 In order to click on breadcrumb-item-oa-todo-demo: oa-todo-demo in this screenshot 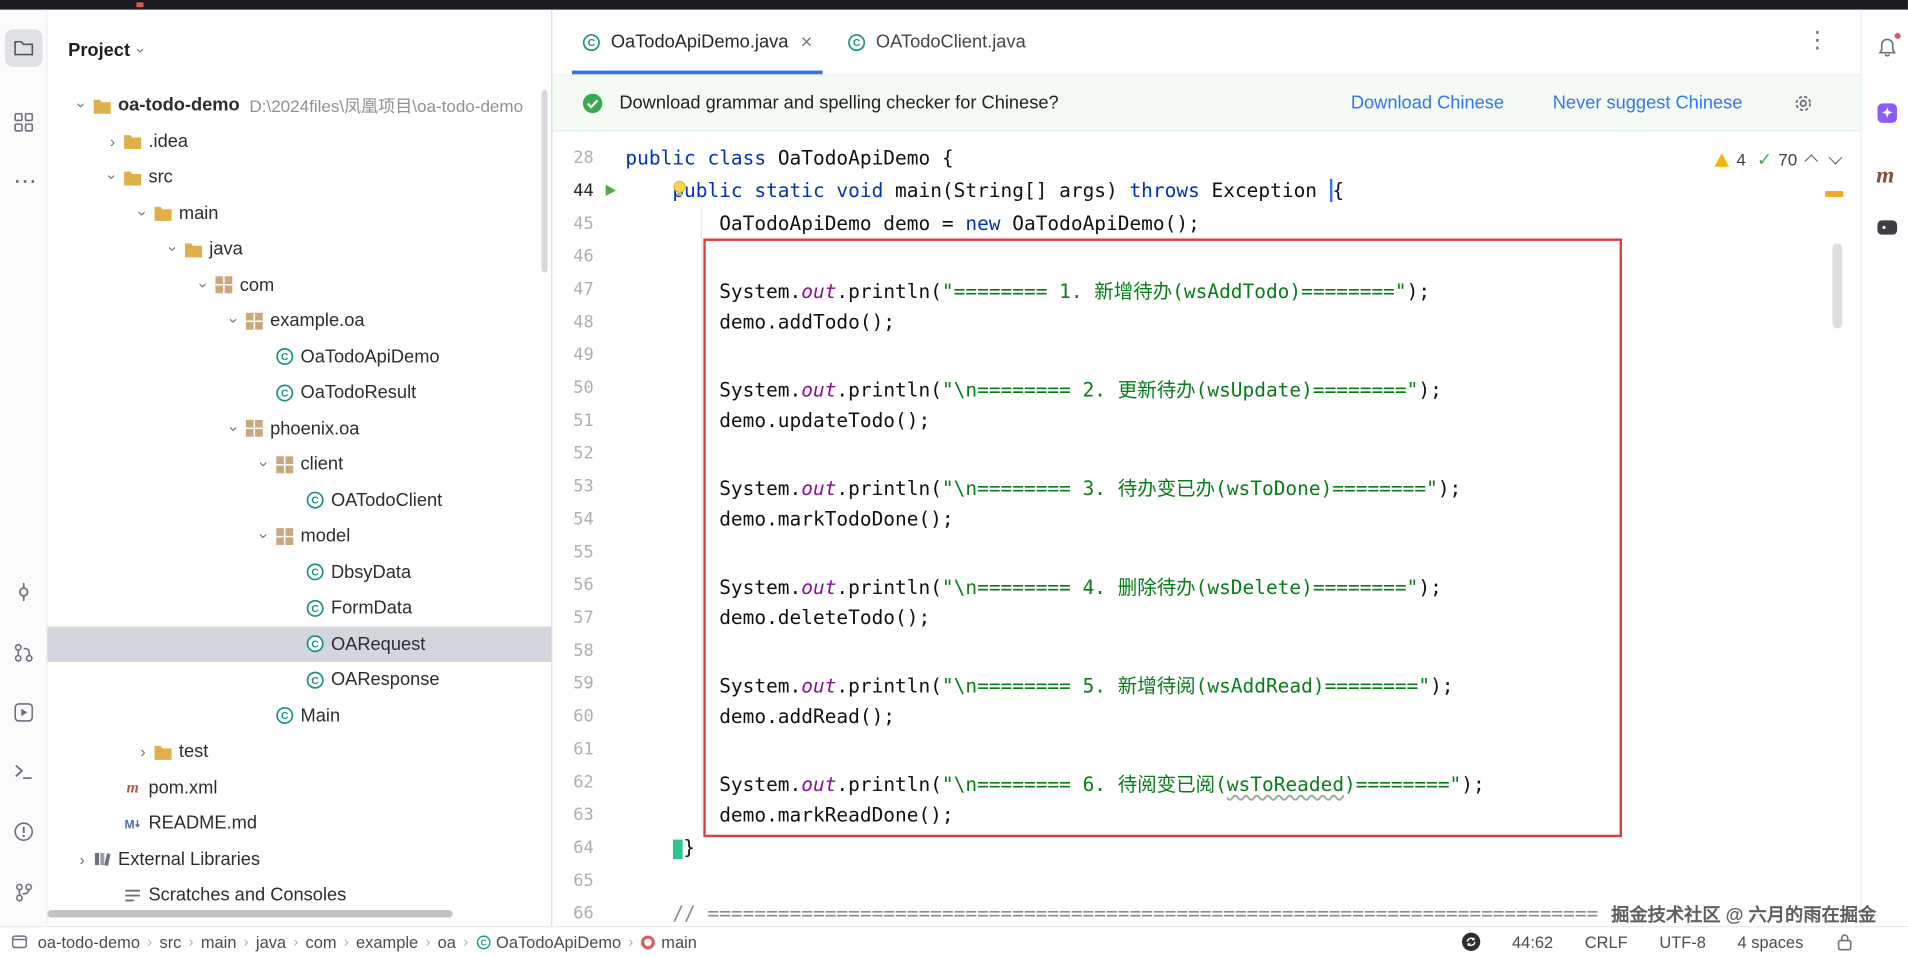, I will do `click(89, 942)`.